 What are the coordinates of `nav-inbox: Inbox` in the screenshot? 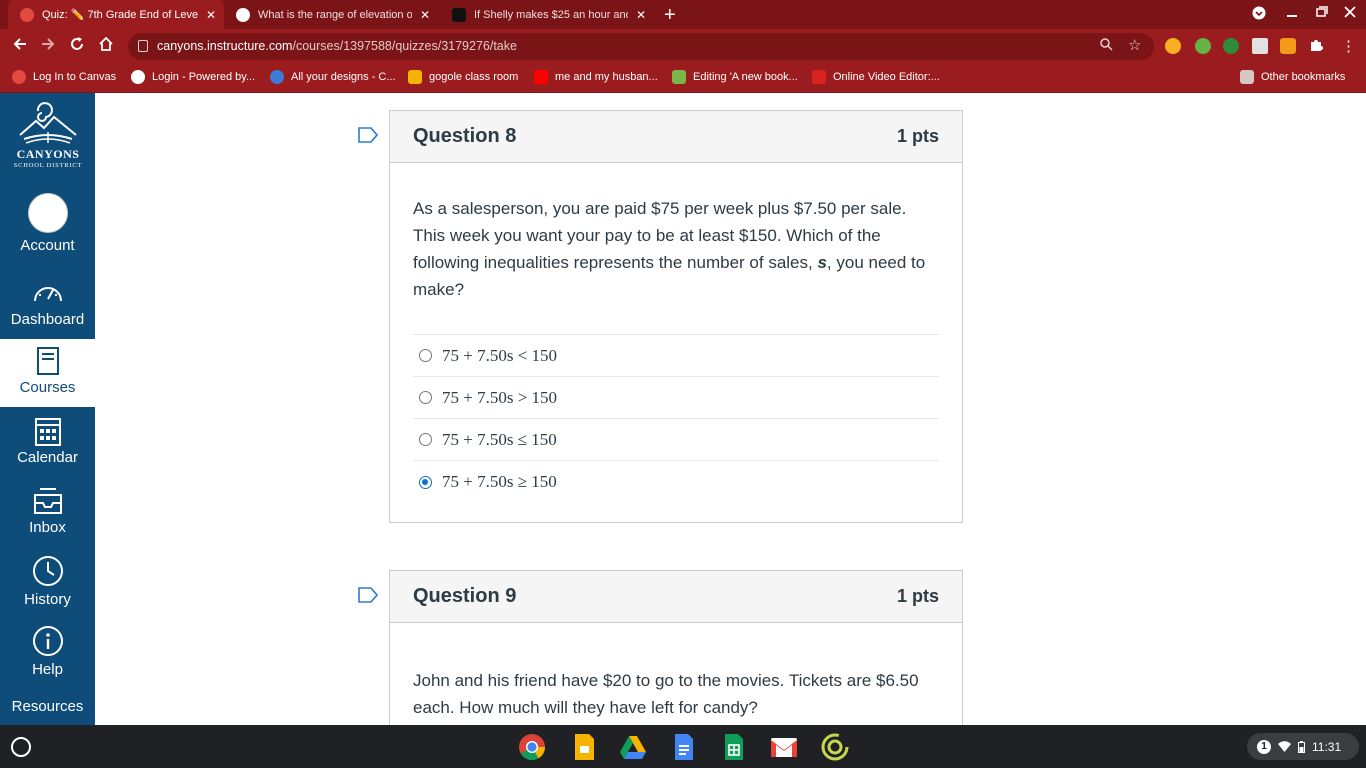 It's located at (47, 519).